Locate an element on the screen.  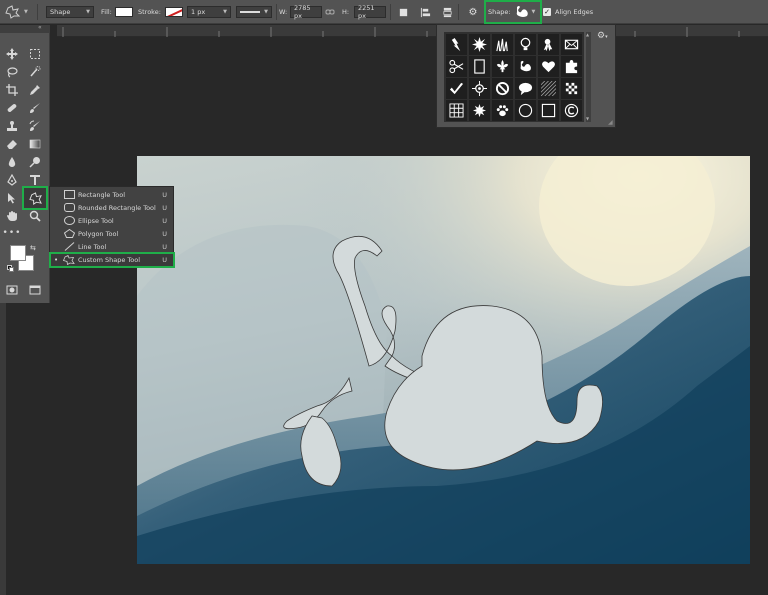
shape-target is located at coordinates (479, 88).